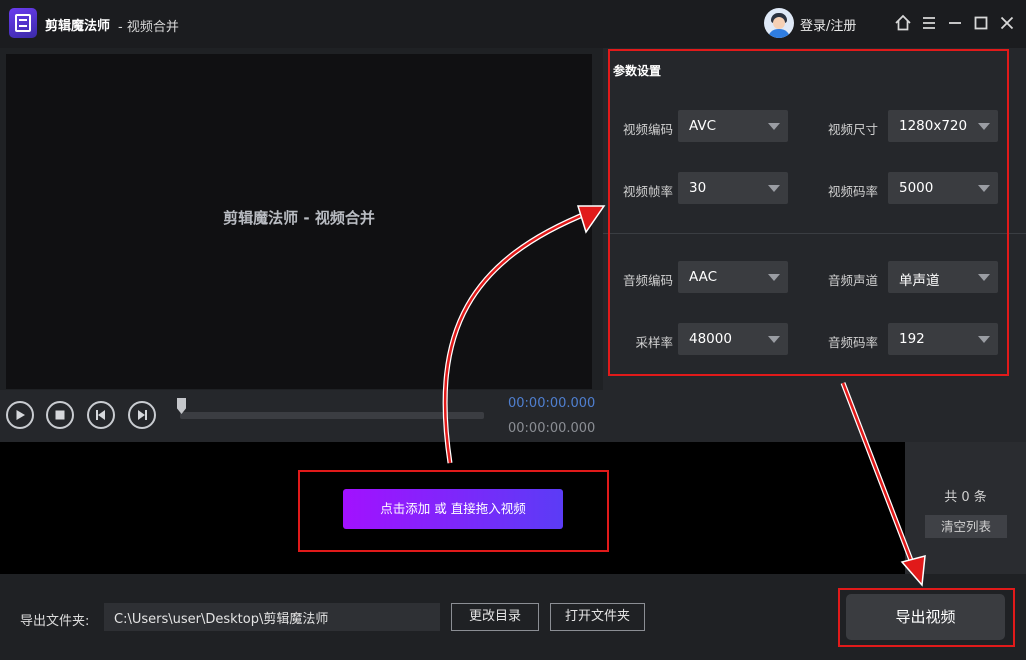 This screenshot has height=660, width=1026. I want to click on login-register-link: 登录/注册, so click(828, 24).